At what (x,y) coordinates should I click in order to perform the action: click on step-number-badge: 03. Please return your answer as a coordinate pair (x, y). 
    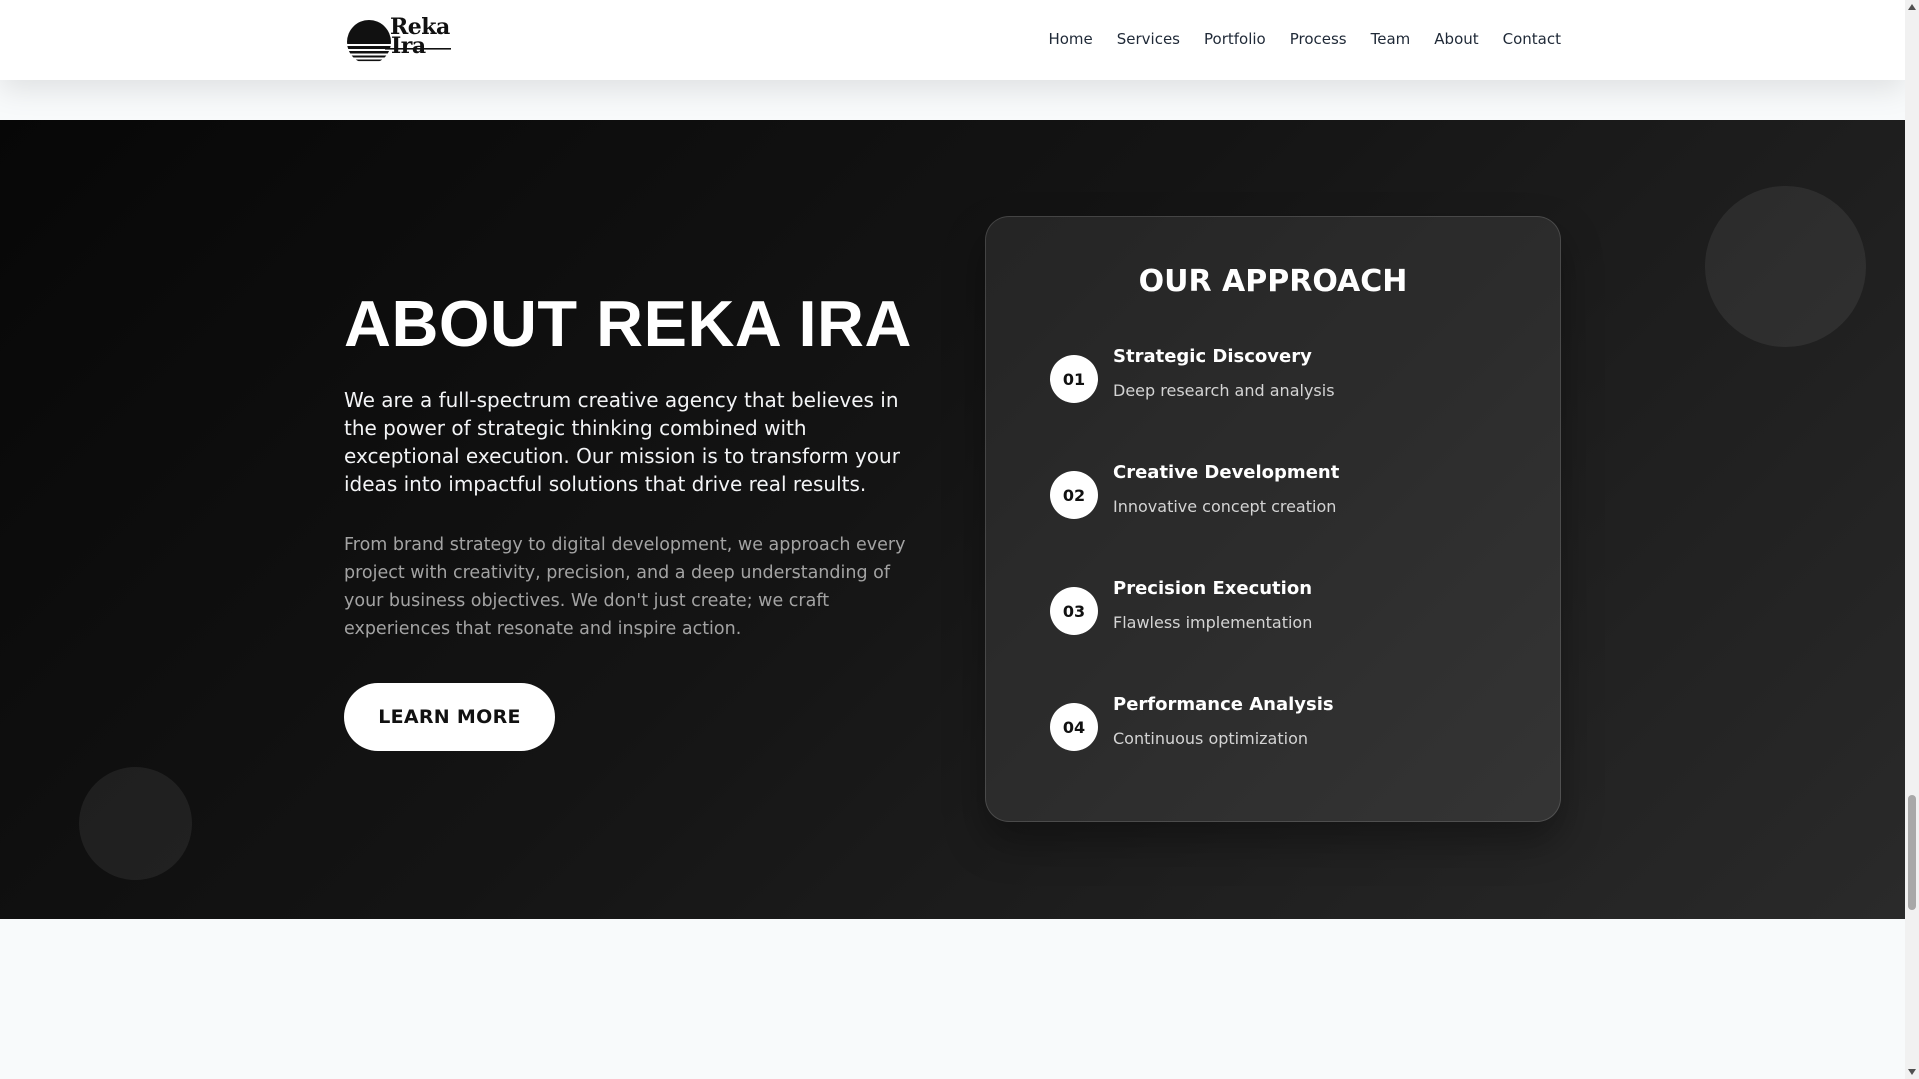
    Looking at the image, I should click on (1074, 611).